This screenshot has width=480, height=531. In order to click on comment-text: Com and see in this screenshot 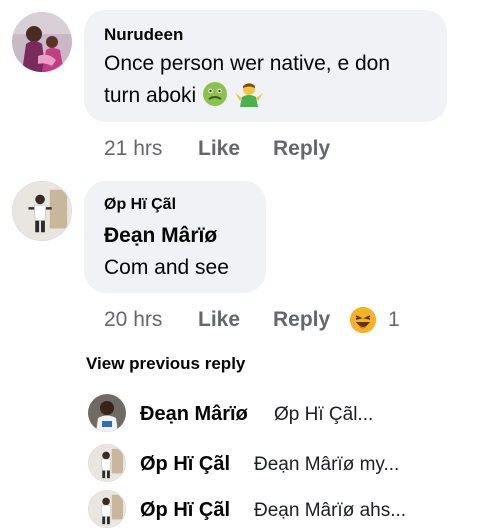, I will do `click(166, 267)`.